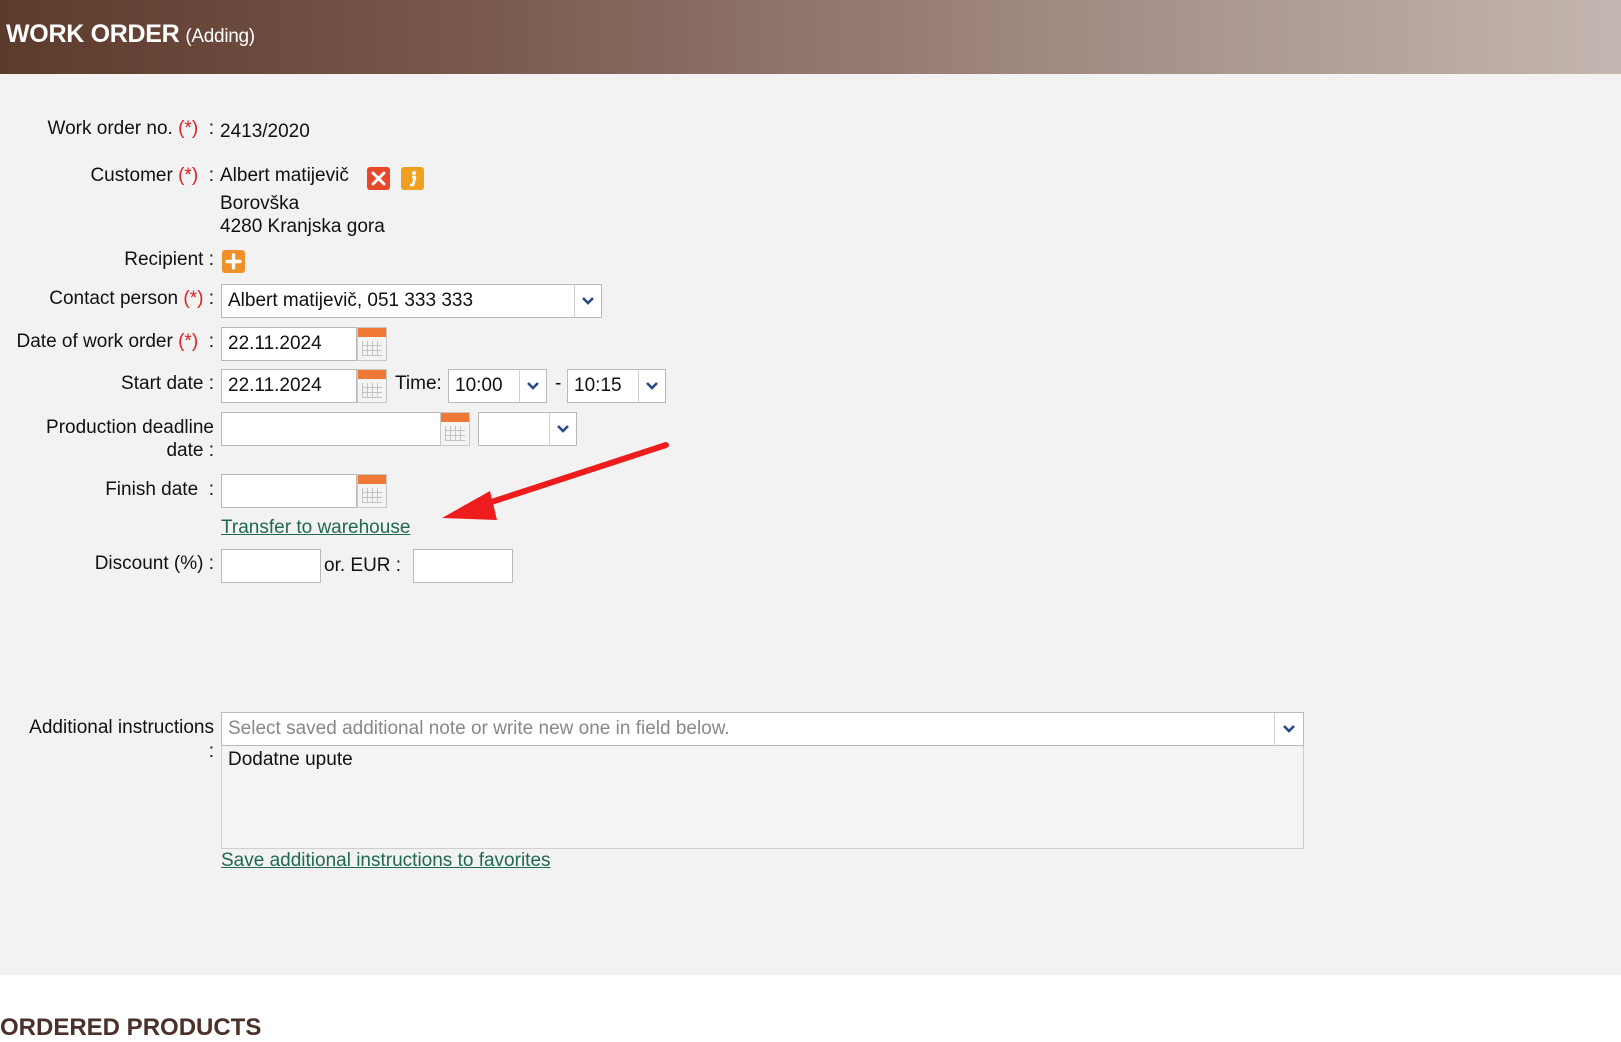  What do you see at coordinates (167, 383) in the screenshot?
I see `start-date-label: Start date :` at bounding box center [167, 383].